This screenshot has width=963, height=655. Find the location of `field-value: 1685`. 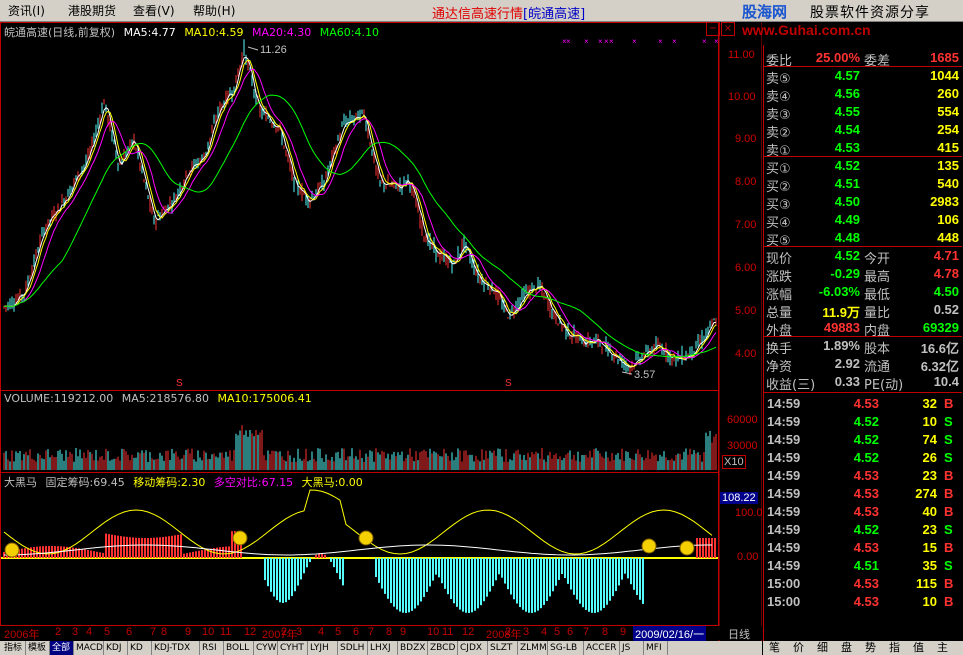

field-value: 1685 is located at coordinates (944, 57).